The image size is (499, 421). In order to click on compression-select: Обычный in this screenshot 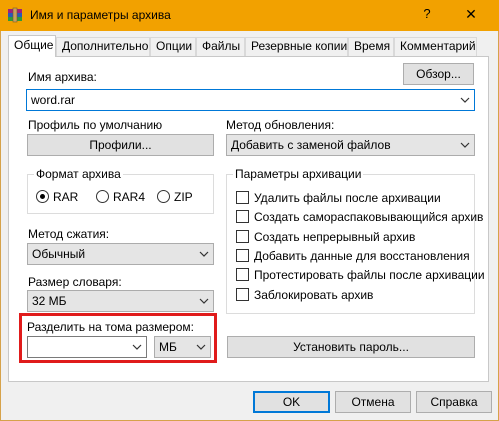, I will do `click(120, 254)`.